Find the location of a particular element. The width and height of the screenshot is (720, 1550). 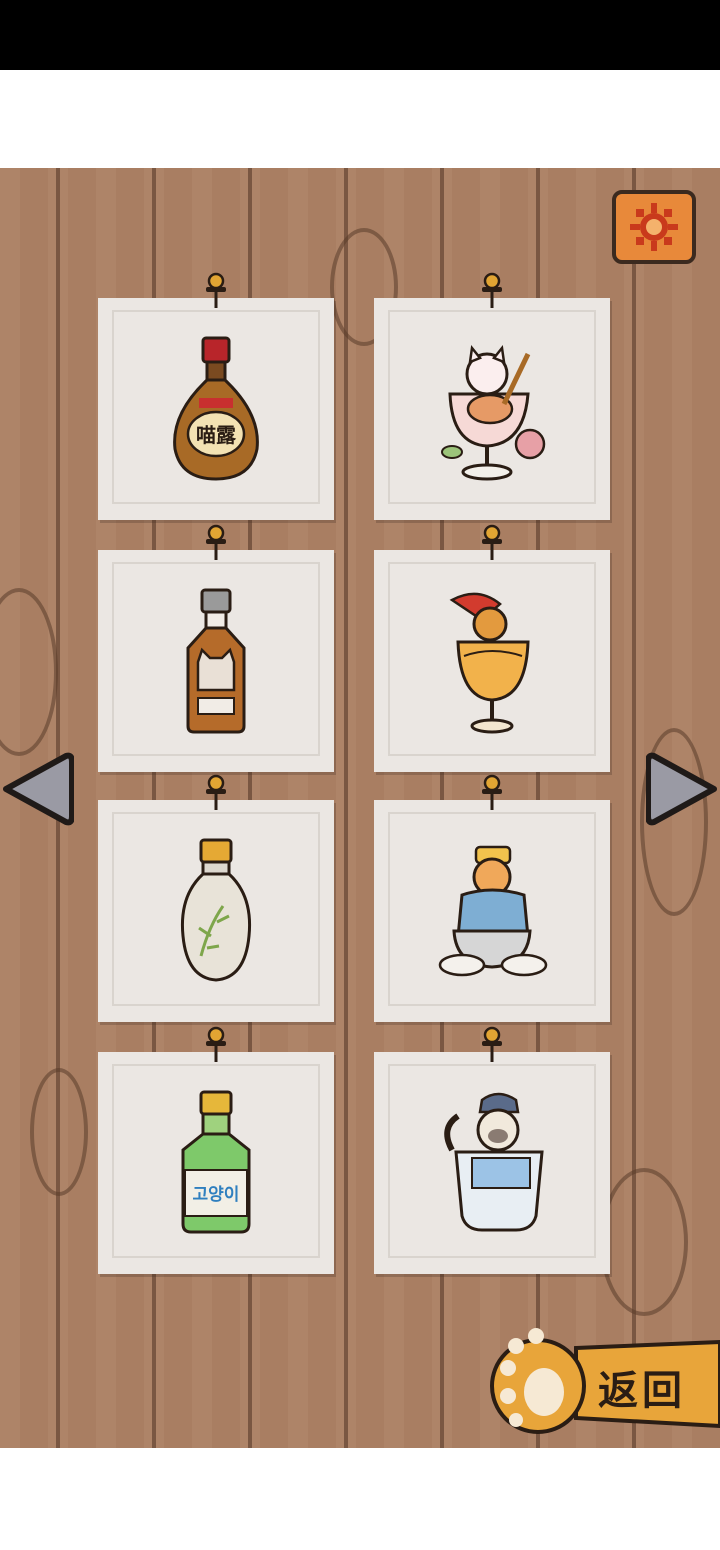

gear-icon is located at coordinates (654, 227).